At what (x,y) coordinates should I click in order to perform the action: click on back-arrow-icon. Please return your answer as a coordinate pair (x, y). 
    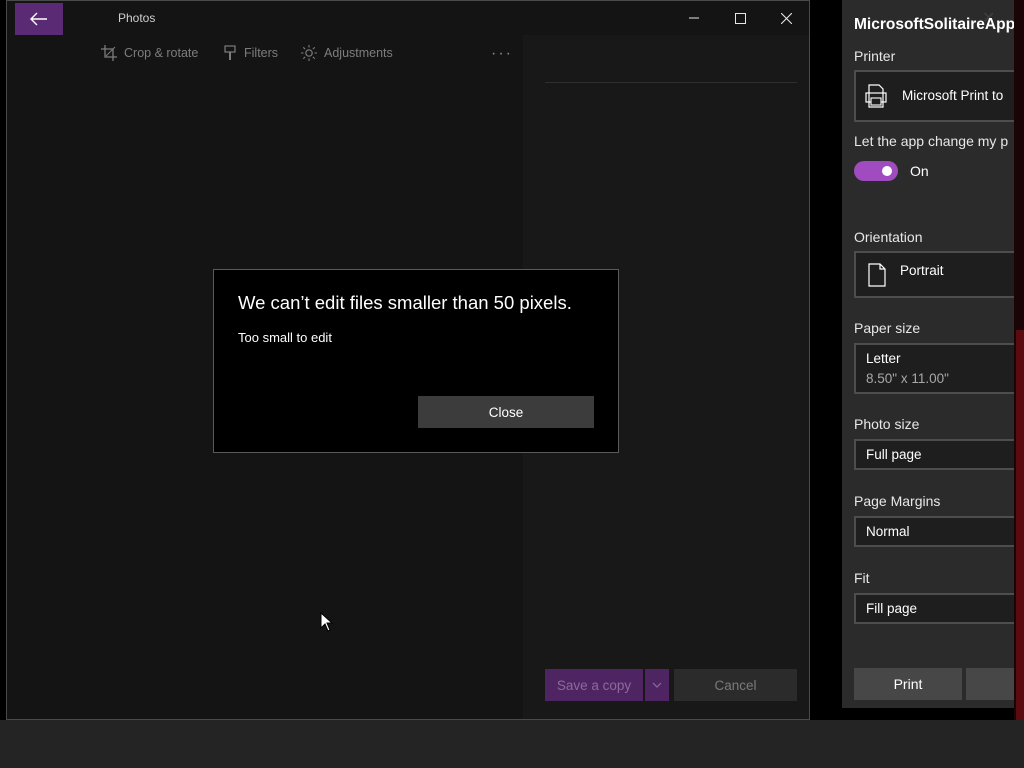
    Looking at the image, I should click on (38, 19).